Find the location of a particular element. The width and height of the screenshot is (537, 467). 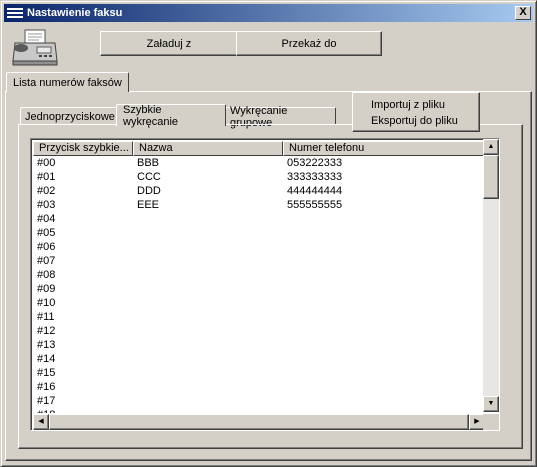

list-item: #12 is located at coordinates (259, 331).